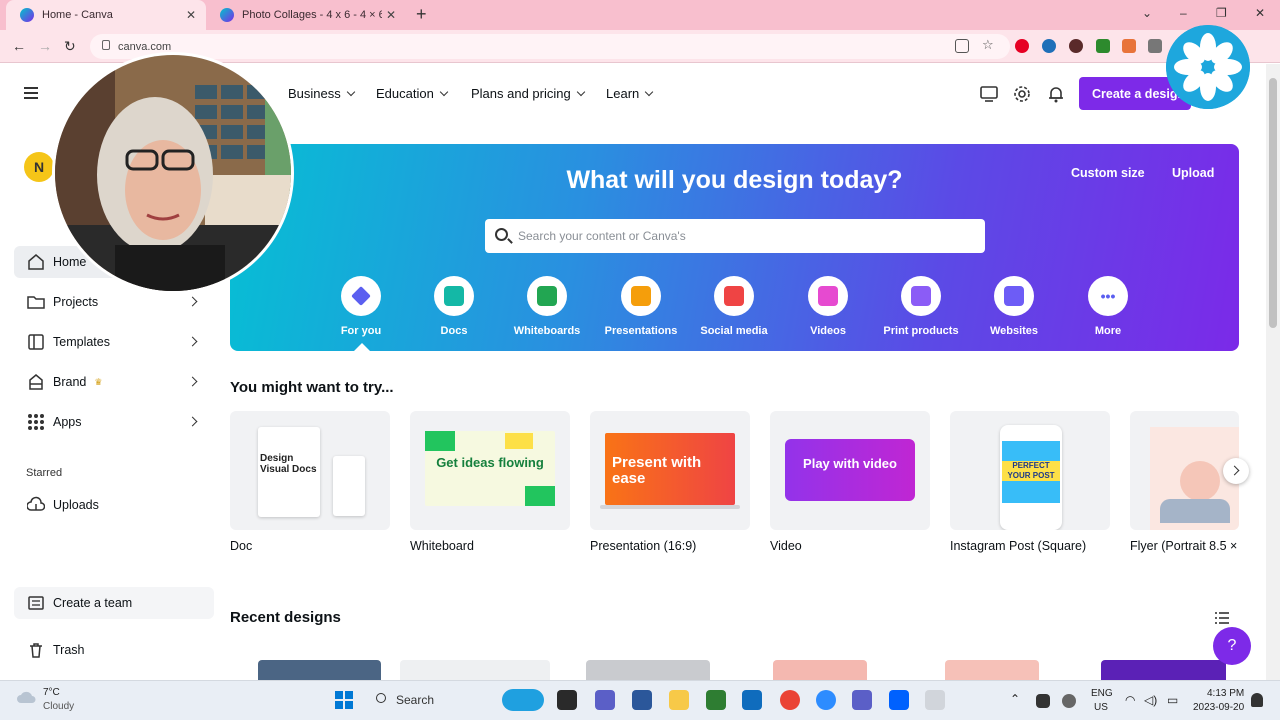  Describe the element at coordinates (58, 706) in the screenshot. I see `weather-desc: Cloudy` at that location.